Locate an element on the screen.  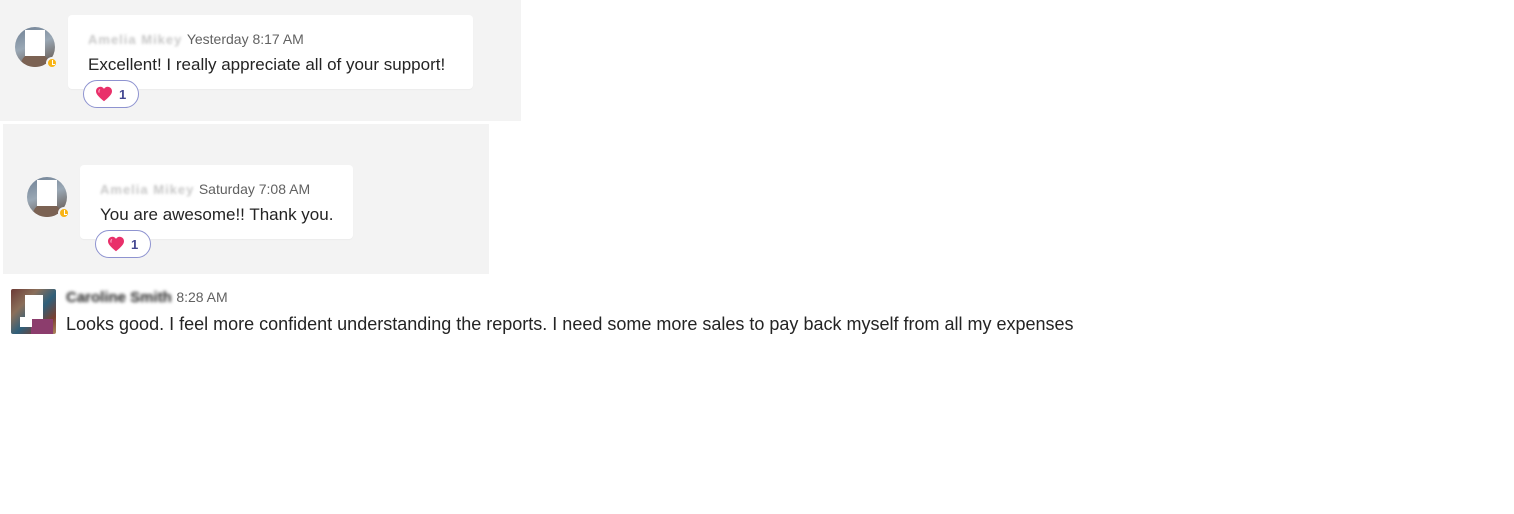
message-text: You are awesome!! Thank you. is located at coordinates (217, 214).